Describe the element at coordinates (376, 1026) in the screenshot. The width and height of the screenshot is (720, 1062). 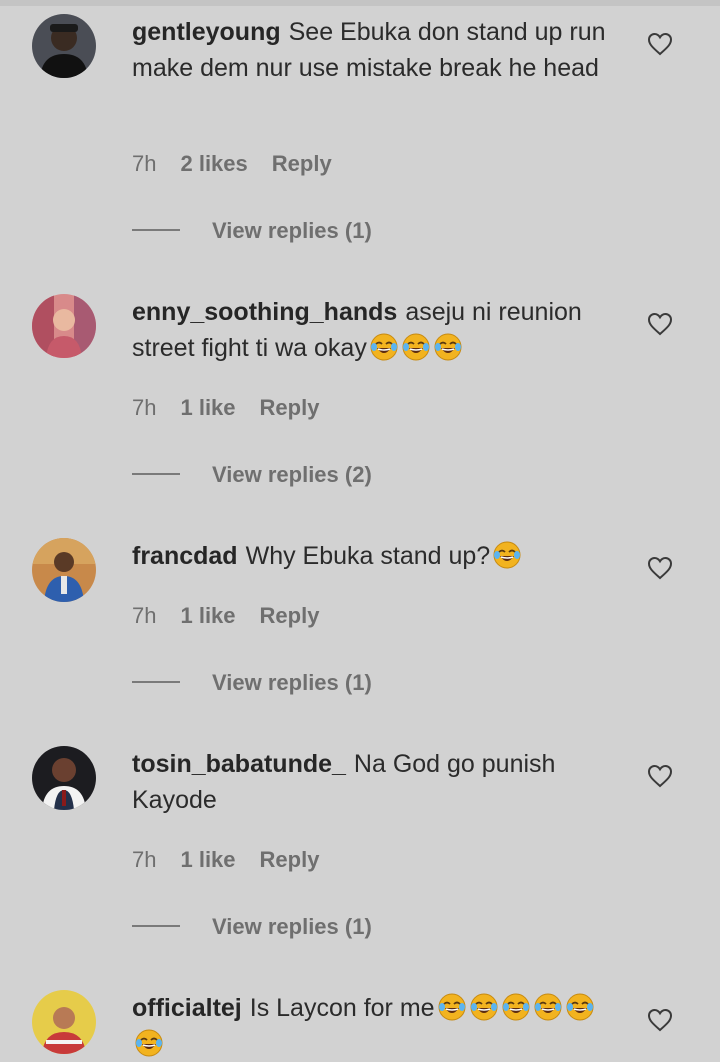
I see `comment-body: officialtej Is Laycon for me` at that location.